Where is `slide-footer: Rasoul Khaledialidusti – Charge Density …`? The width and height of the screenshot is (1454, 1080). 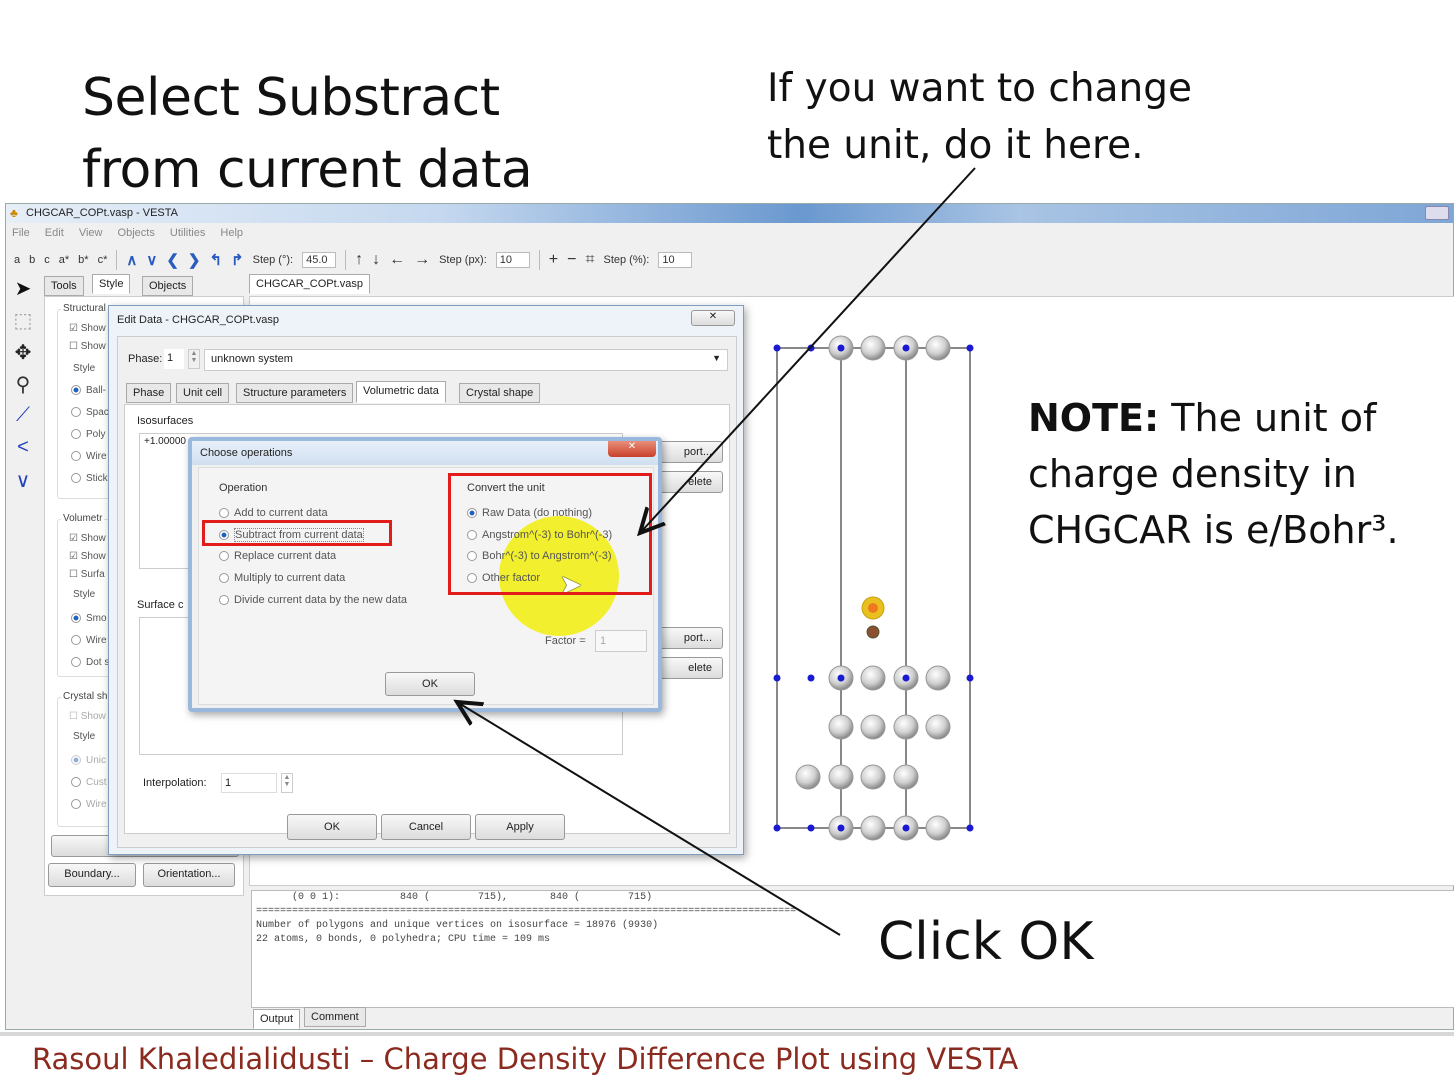
slide-footer: Rasoul Khaledialidusti – Charge Density … is located at coordinates (525, 1059).